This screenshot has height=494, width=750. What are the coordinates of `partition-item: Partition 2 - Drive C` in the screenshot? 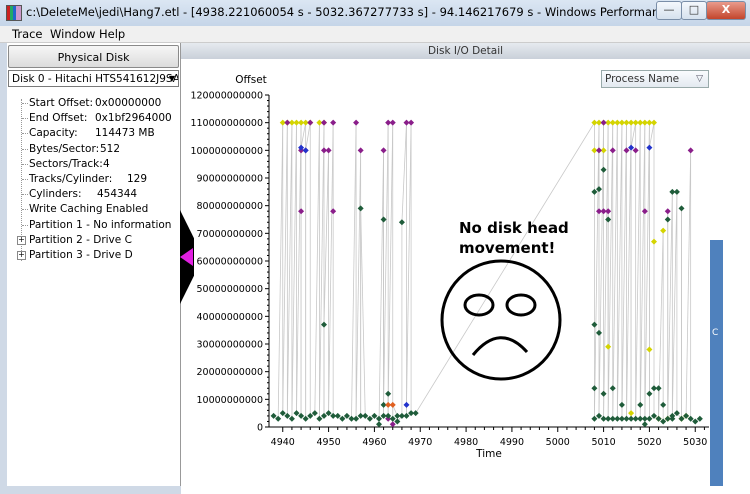 It's located at (80, 240).